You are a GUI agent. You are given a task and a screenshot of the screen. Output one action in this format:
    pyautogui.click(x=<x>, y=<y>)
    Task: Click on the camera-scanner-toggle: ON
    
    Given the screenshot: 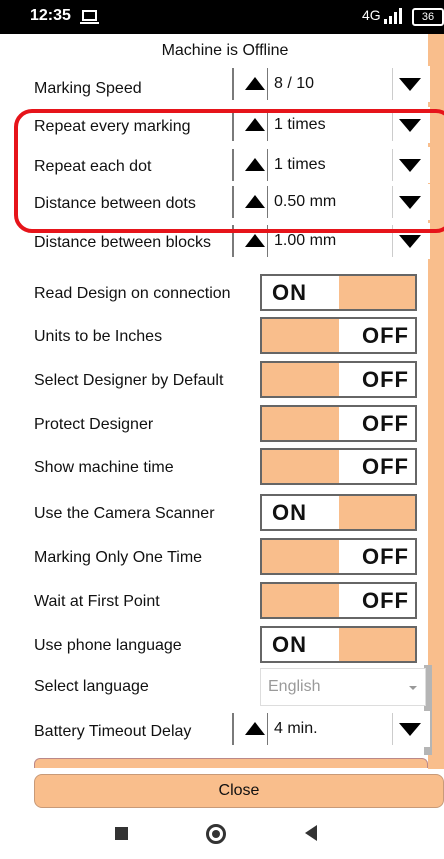 What is the action you would take?
    pyautogui.click(x=338, y=512)
    